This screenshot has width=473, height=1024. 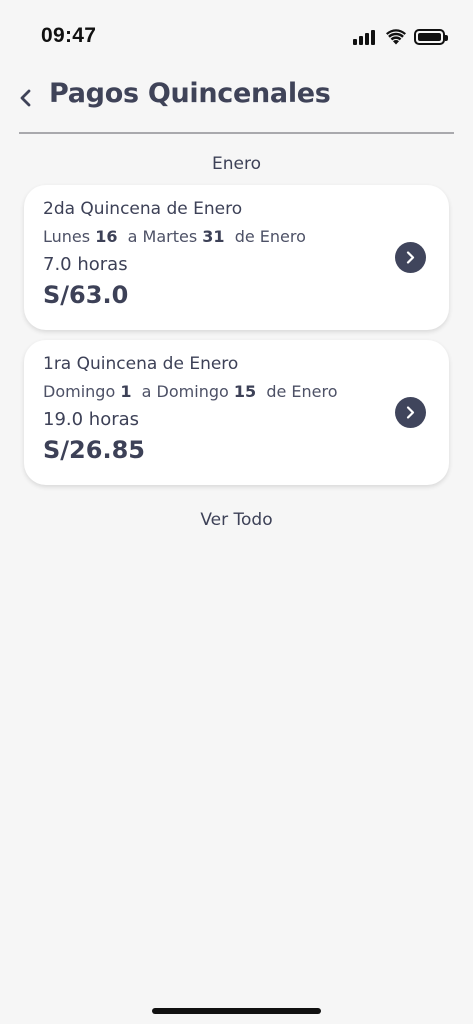 What do you see at coordinates (213, 236) in the screenshot?
I see `end-day: 31` at bounding box center [213, 236].